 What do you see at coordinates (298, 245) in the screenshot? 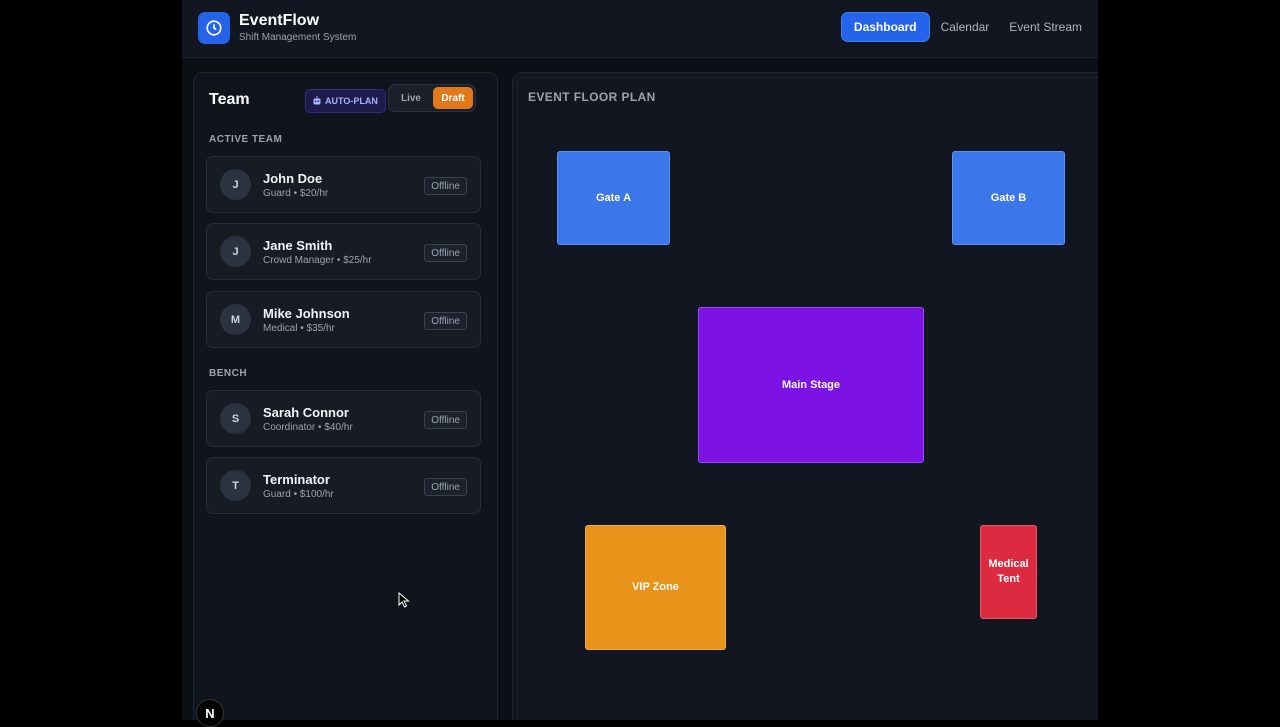
I see `member-name: Jane Smith` at bounding box center [298, 245].